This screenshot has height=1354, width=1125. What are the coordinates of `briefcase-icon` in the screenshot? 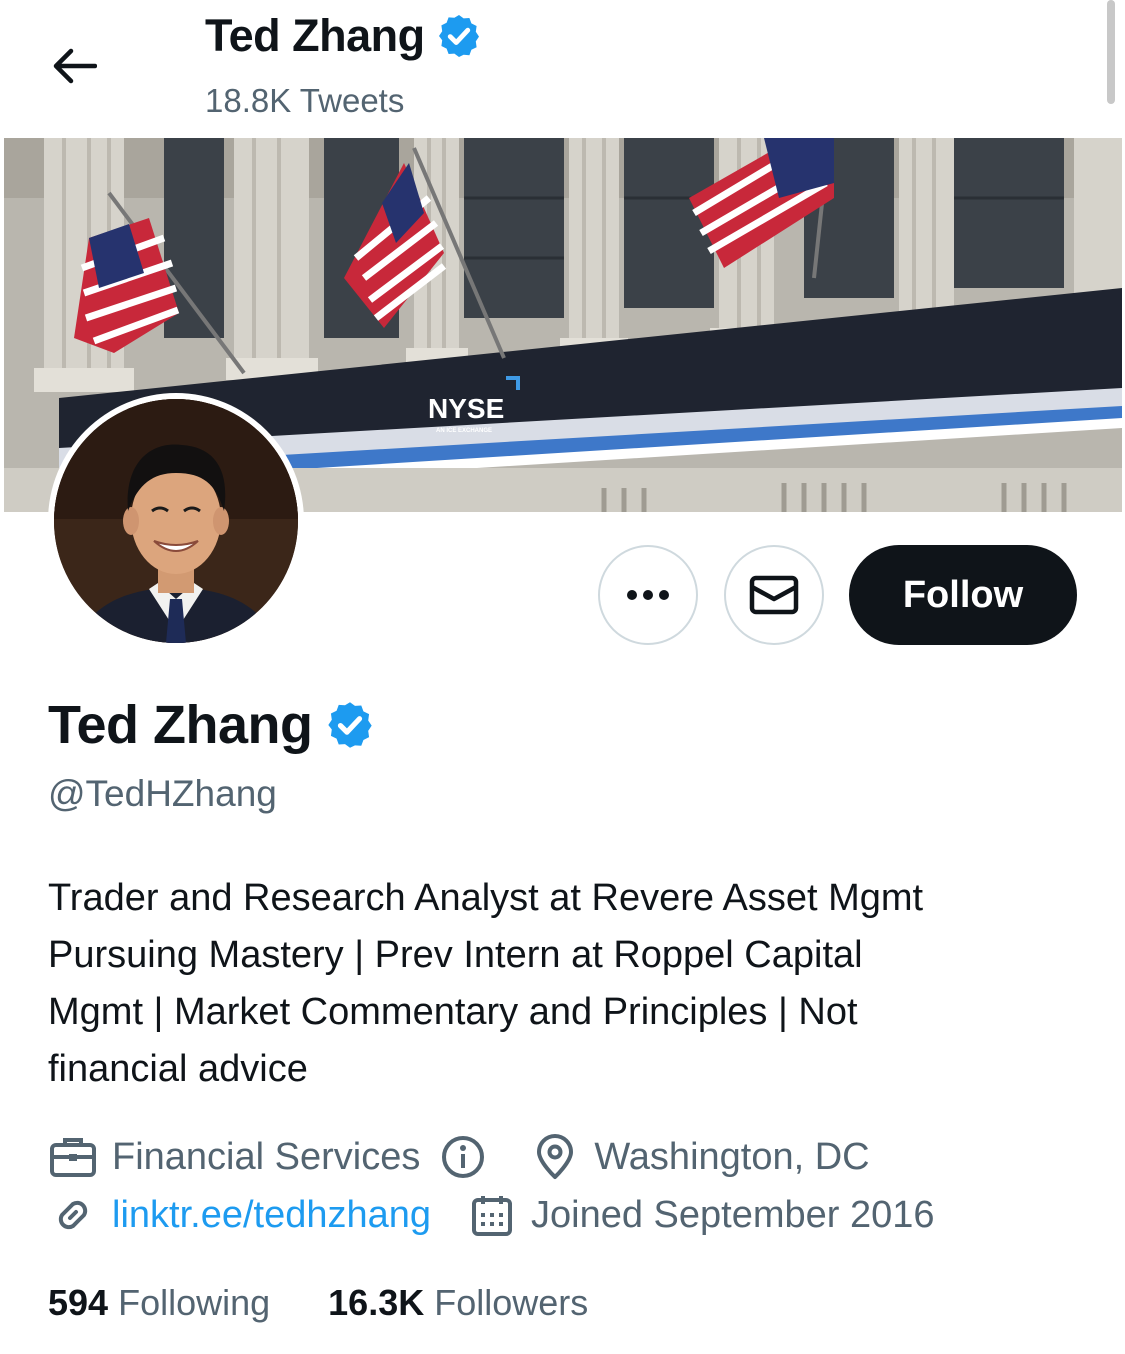 It's located at (73, 1157).